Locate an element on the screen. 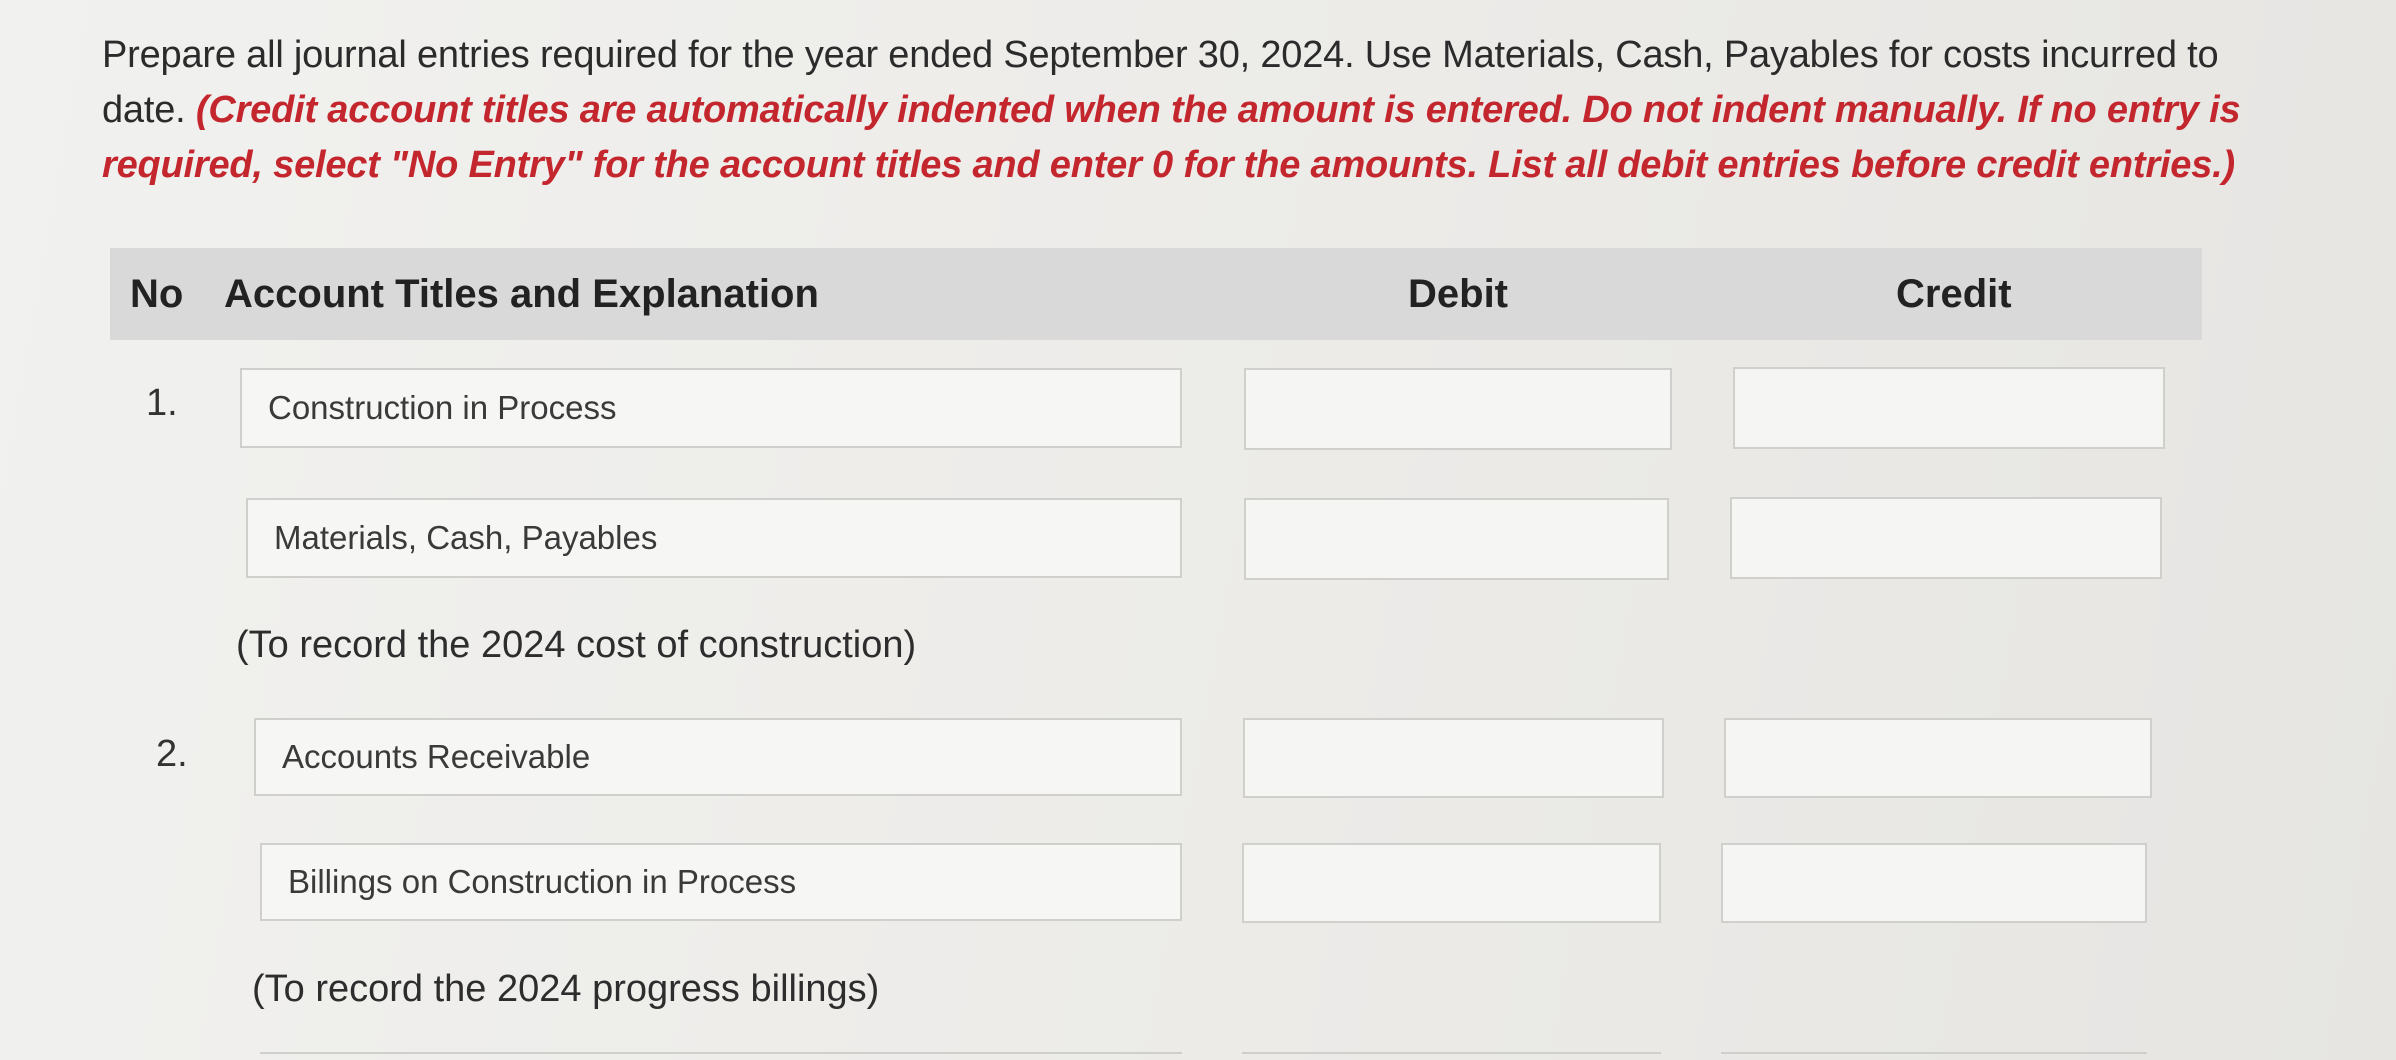 This screenshot has height=1060, width=2396. entry-number: 1. is located at coordinates (162, 403).